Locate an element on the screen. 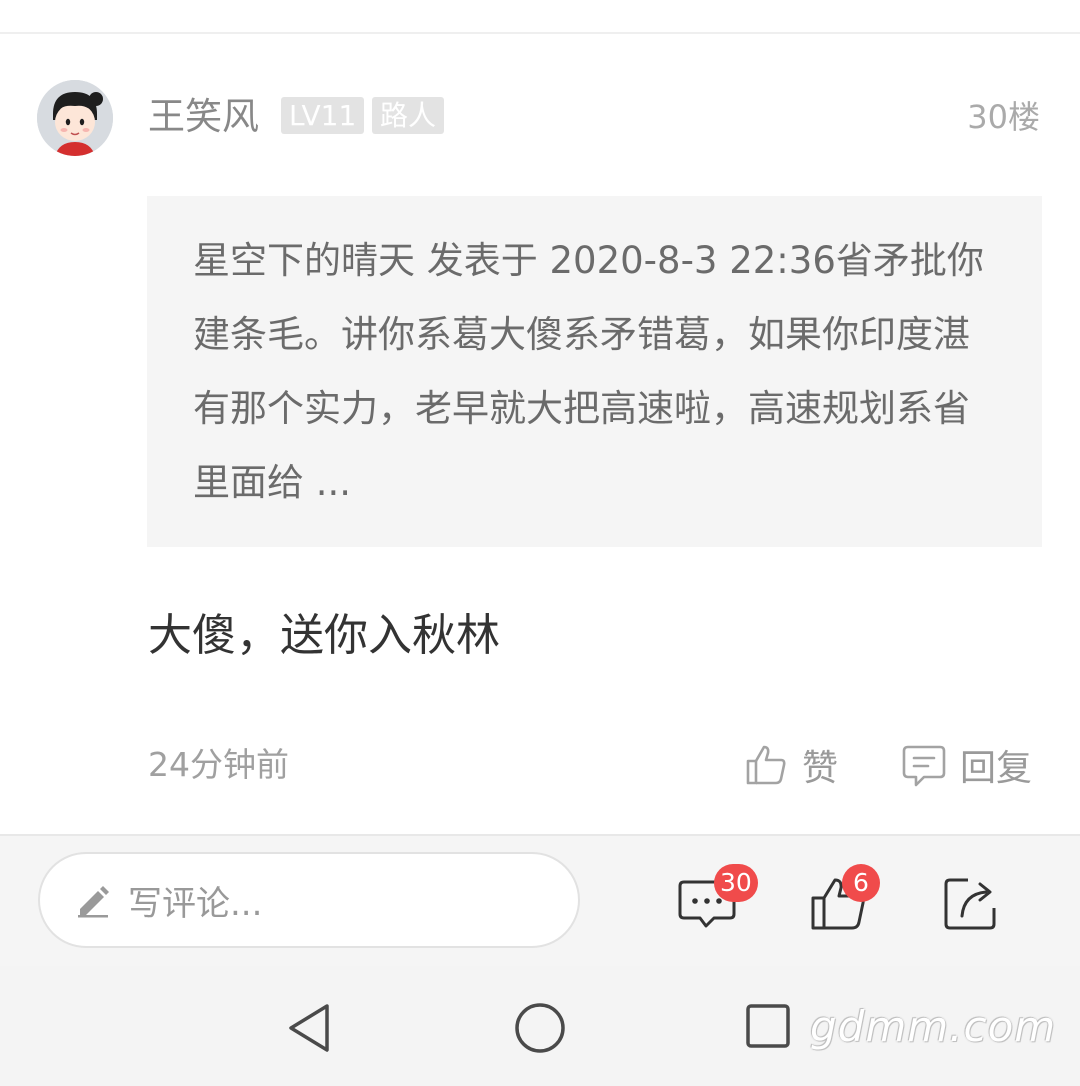 The height and width of the screenshot is (1086, 1080). likes-button: 6 is located at coordinates (844, 899).